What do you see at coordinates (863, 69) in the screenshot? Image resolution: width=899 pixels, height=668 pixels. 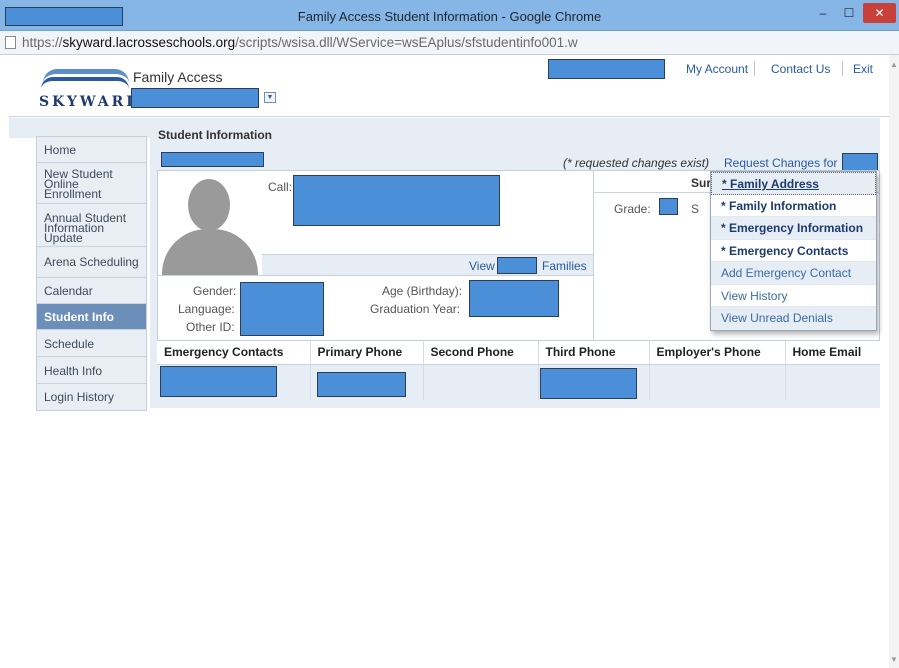 I see `exit-link: Exit` at bounding box center [863, 69].